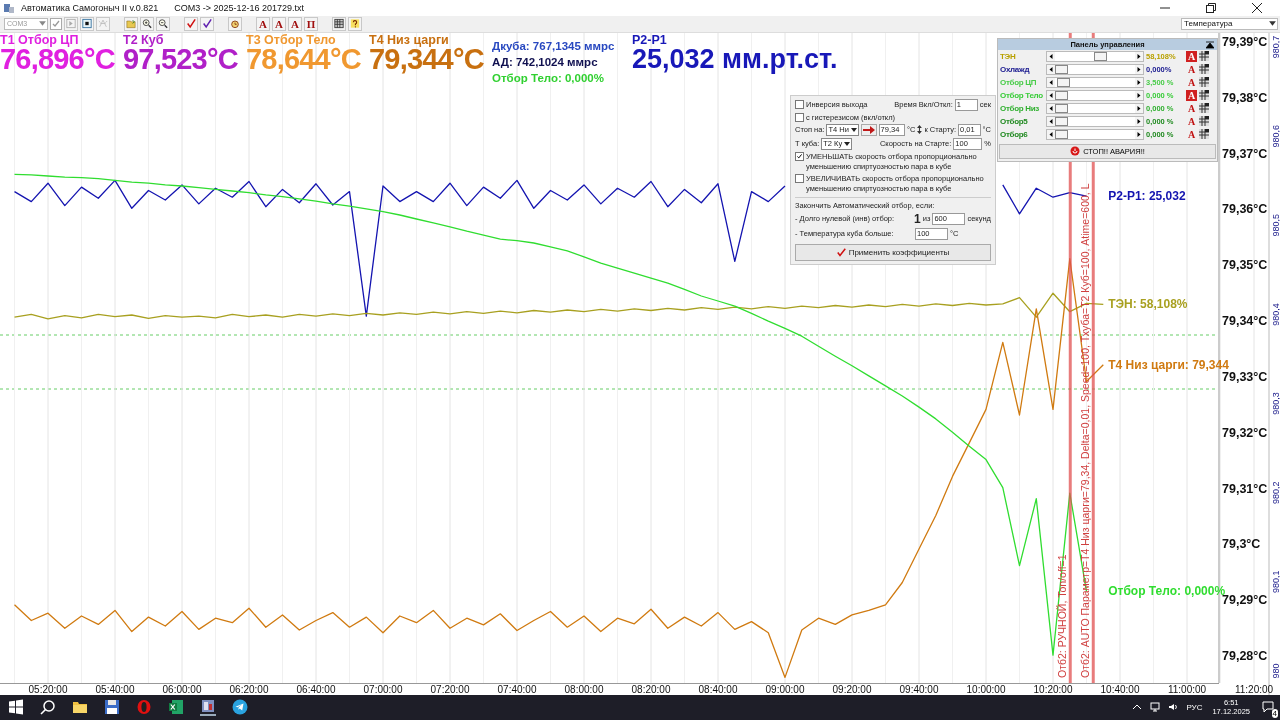 This screenshot has width=1280, height=720. Describe the element at coordinates (919, 689) in the screenshot. I see `x-tick-label: 09:40:00` at that location.